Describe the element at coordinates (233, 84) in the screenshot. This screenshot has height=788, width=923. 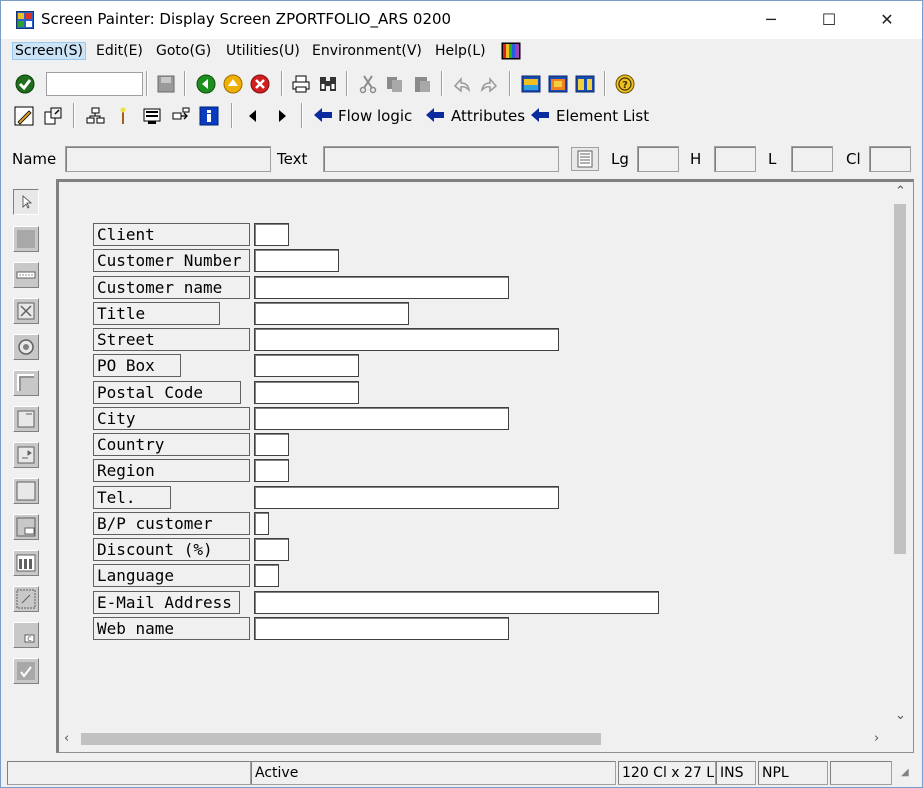
I see `exit-icon` at that location.